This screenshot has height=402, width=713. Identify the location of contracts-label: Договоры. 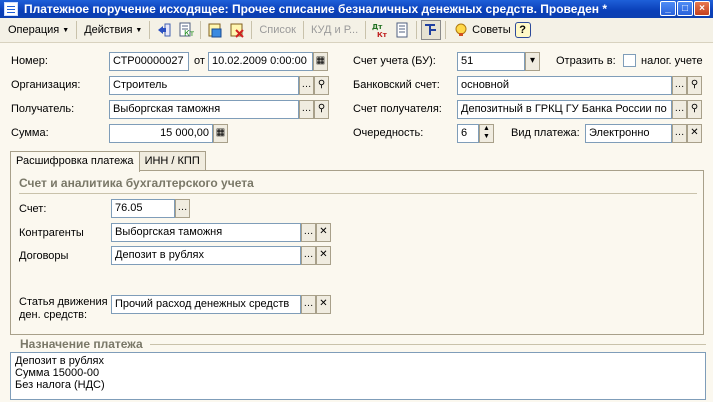
(44, 256).